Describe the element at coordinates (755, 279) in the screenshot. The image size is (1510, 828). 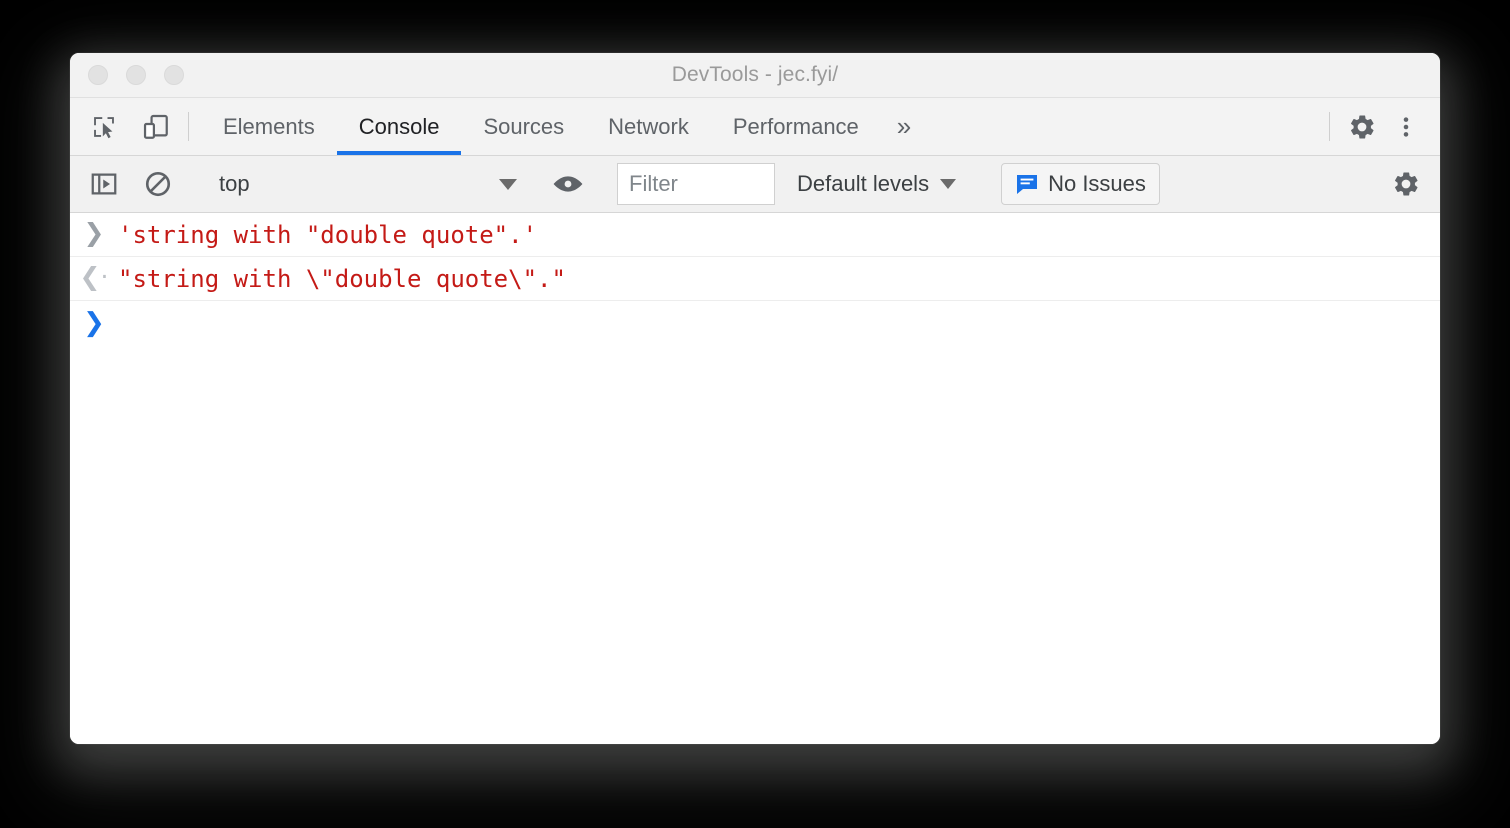
I see `console-result-row: ❮· "string with \"double quote\"."` at that location.